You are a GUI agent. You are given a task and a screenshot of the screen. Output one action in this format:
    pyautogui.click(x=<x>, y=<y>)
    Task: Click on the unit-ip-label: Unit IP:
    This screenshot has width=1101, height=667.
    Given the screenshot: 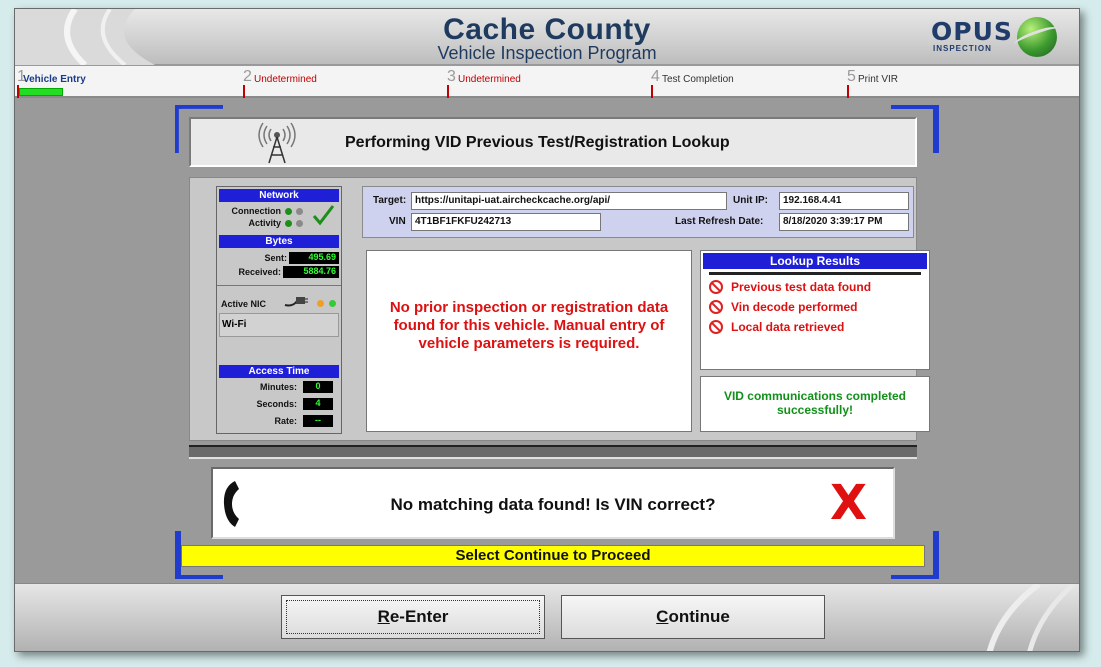 What is the action you would take?
    pyautogui.click(x=750, y=200)
    